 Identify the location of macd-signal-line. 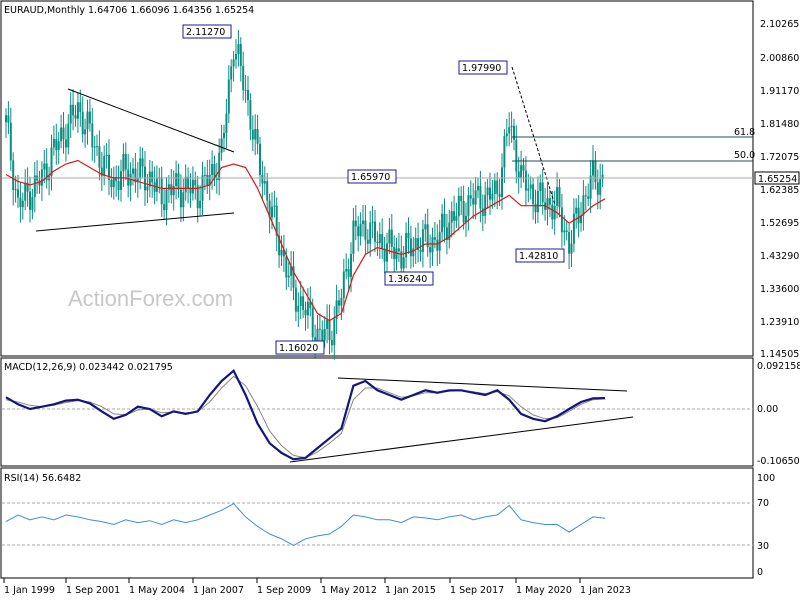
(305, 417).